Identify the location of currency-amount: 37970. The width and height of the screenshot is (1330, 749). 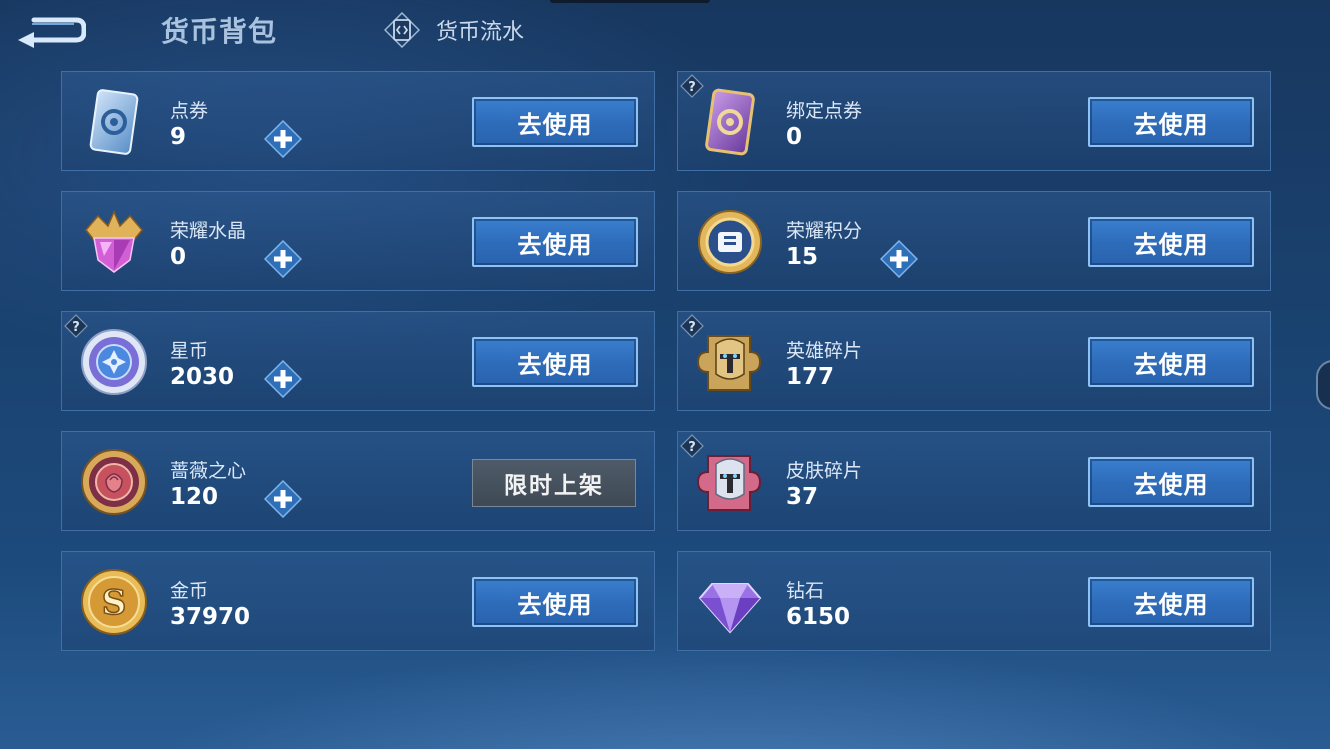
(210, 617).